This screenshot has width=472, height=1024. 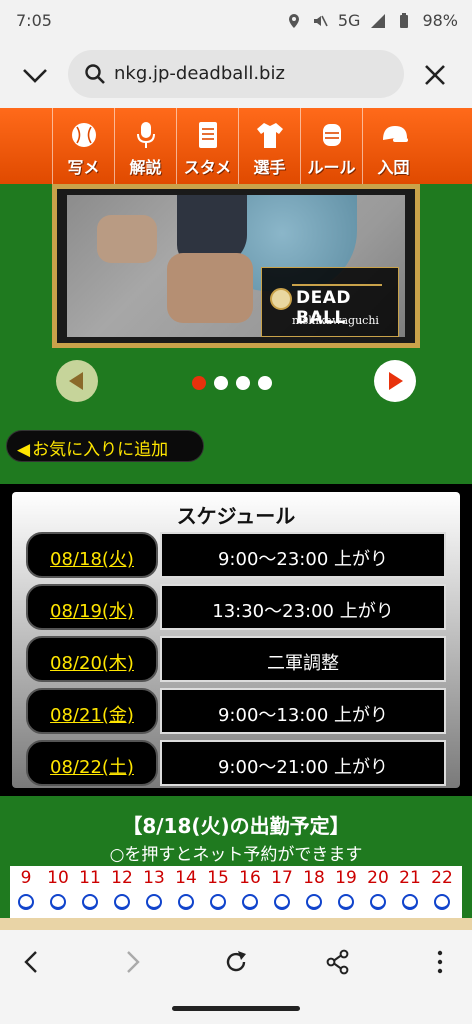 I want to click on url-field: nkg.jp-deadball.biz, so click(x=236, y=74).